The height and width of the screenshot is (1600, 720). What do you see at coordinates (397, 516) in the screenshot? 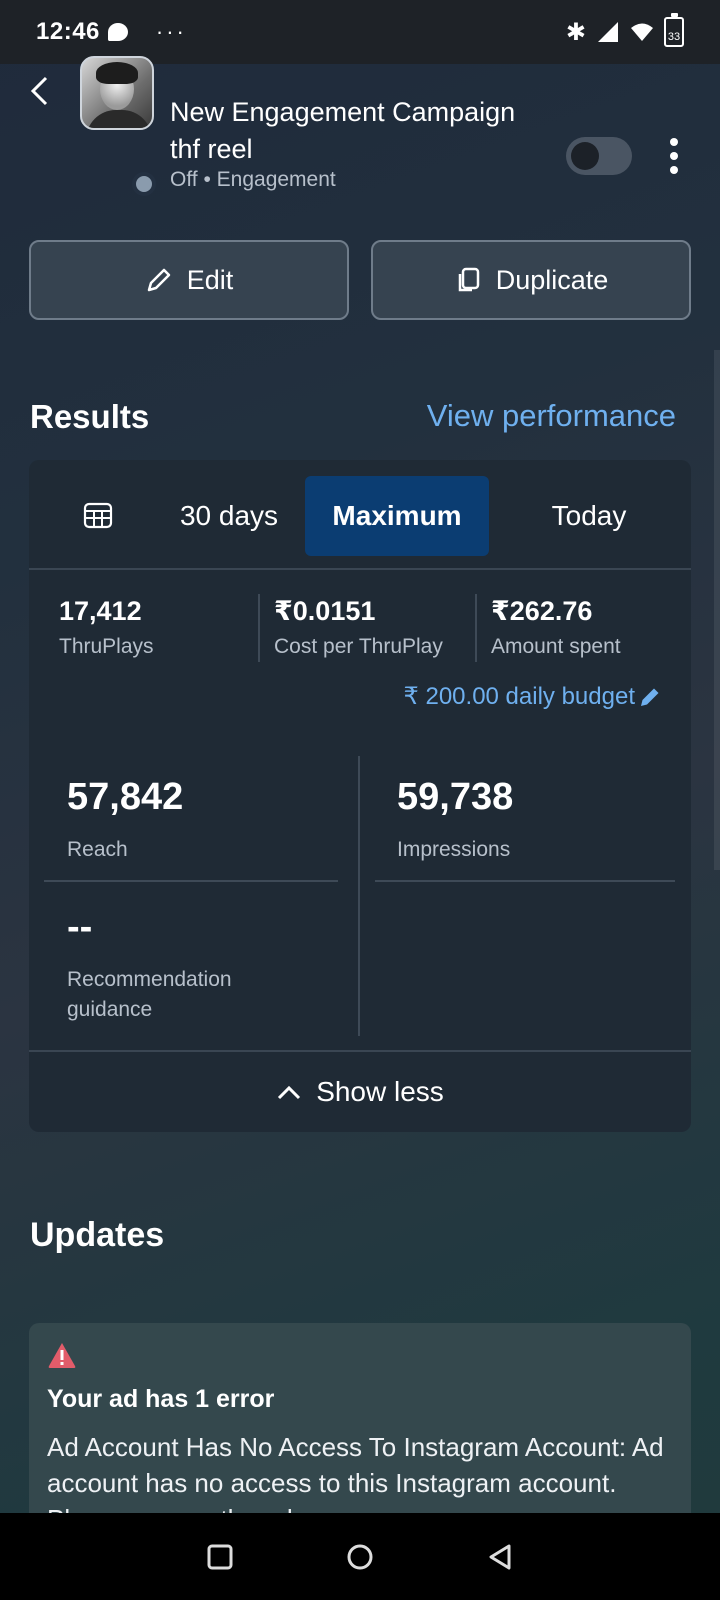
I see `range-maximum: Maximum` at bounding box center [397, 516].